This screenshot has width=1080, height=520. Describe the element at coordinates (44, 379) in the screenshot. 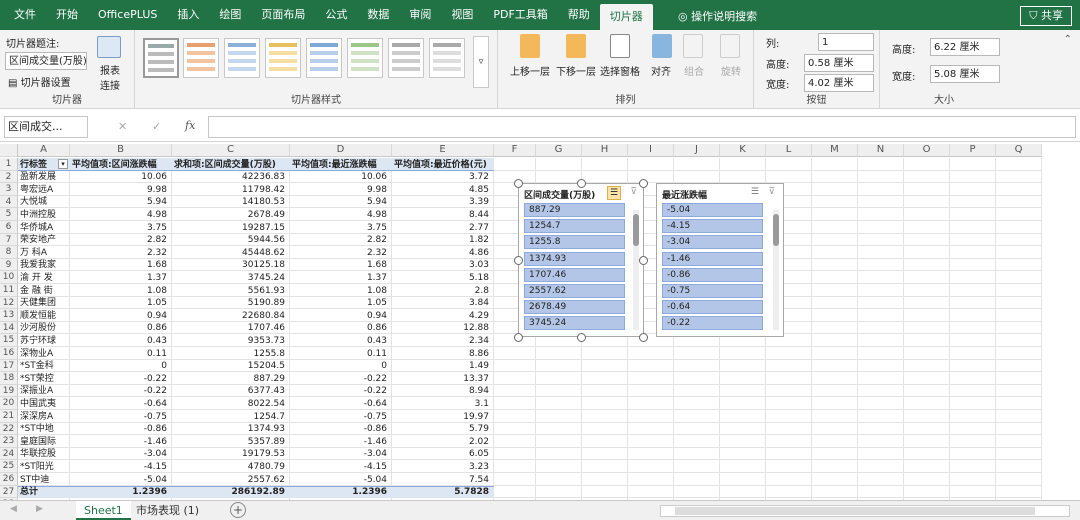

I see `pivot-cell: *ST荣控` at that location.